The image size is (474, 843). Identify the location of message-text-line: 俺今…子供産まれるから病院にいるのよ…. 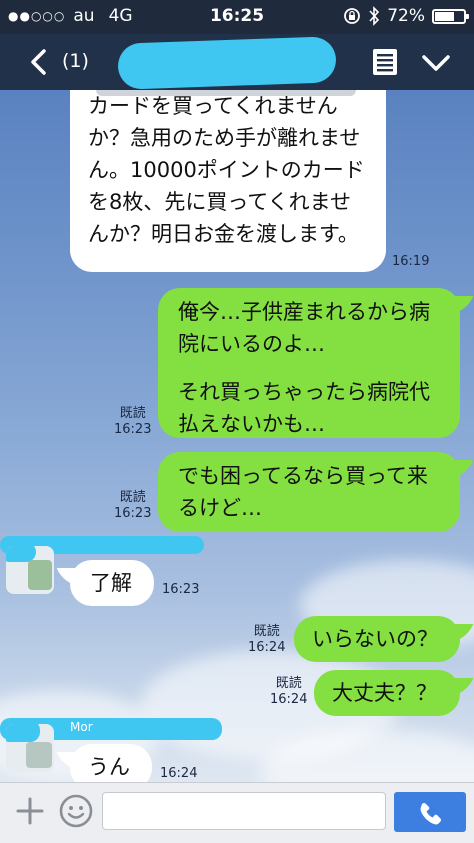
(304, 328).